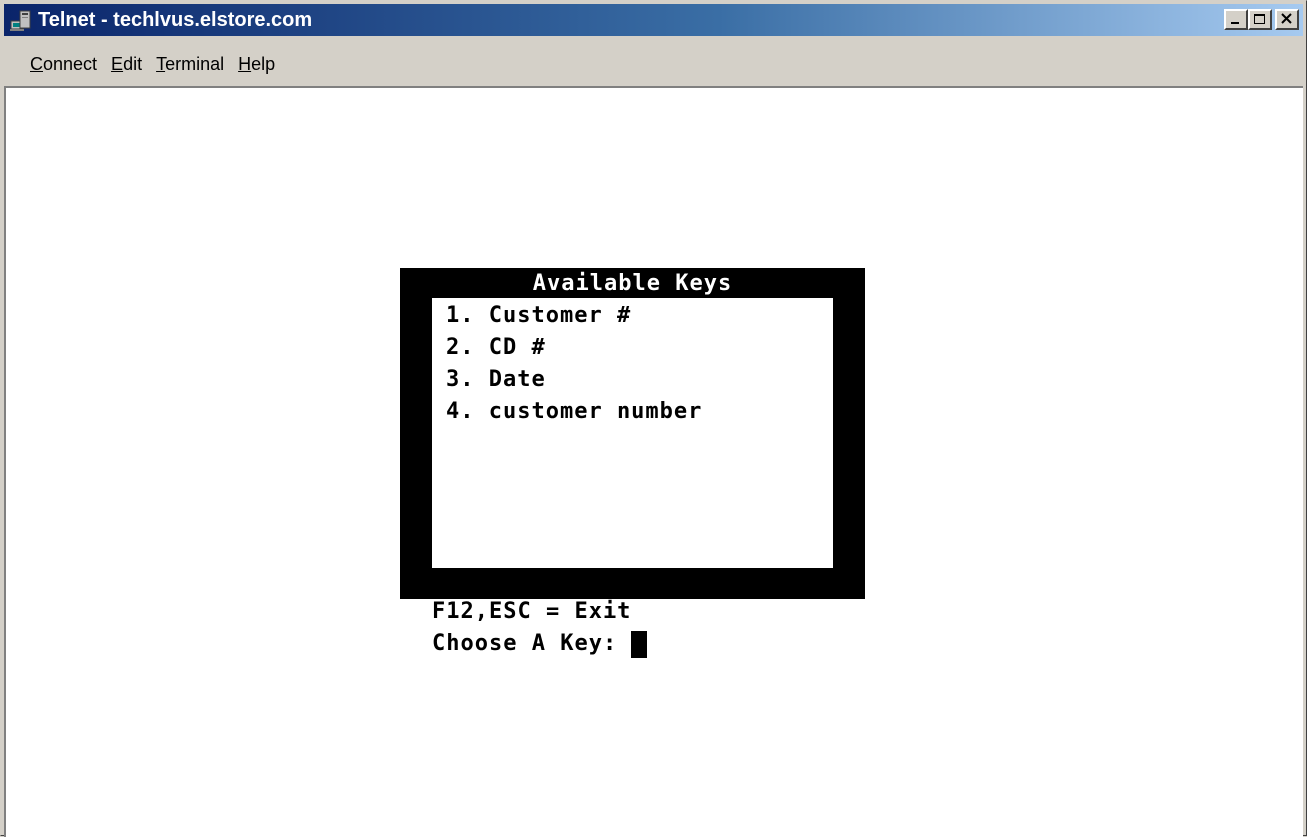 This screenshot has height=837, width=1307. I want to click on menu-help-rest: elp, so click(263, 64).